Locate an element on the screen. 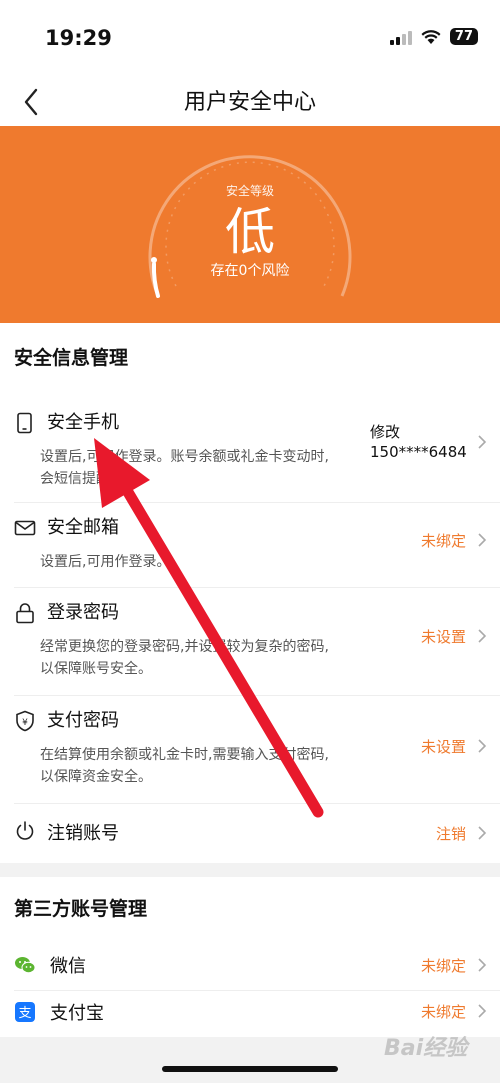 The height and width of the screenshot is (1083, 500). row-title: 支付宝 is located at coordinates (77, 1013).